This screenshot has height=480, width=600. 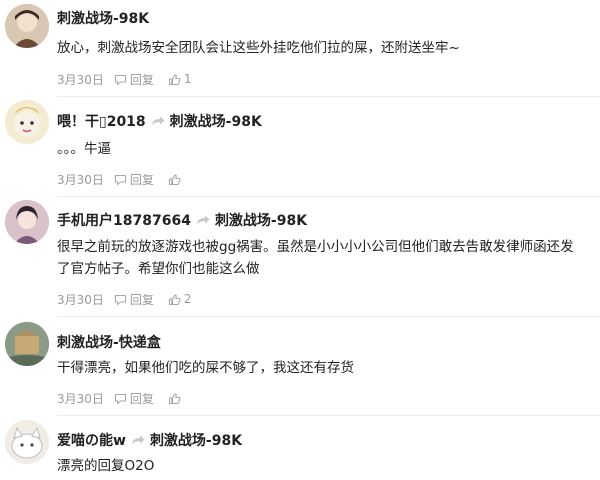 I want to click on comment-text: 。。。牛逼, so click(x=84, y=149).